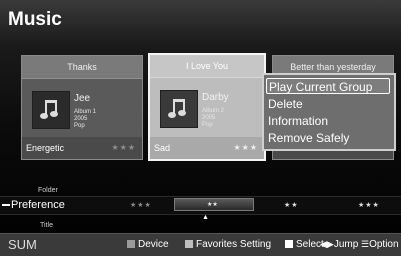  I want to click on card-footer: Sad ★★★, so click(207, 148).